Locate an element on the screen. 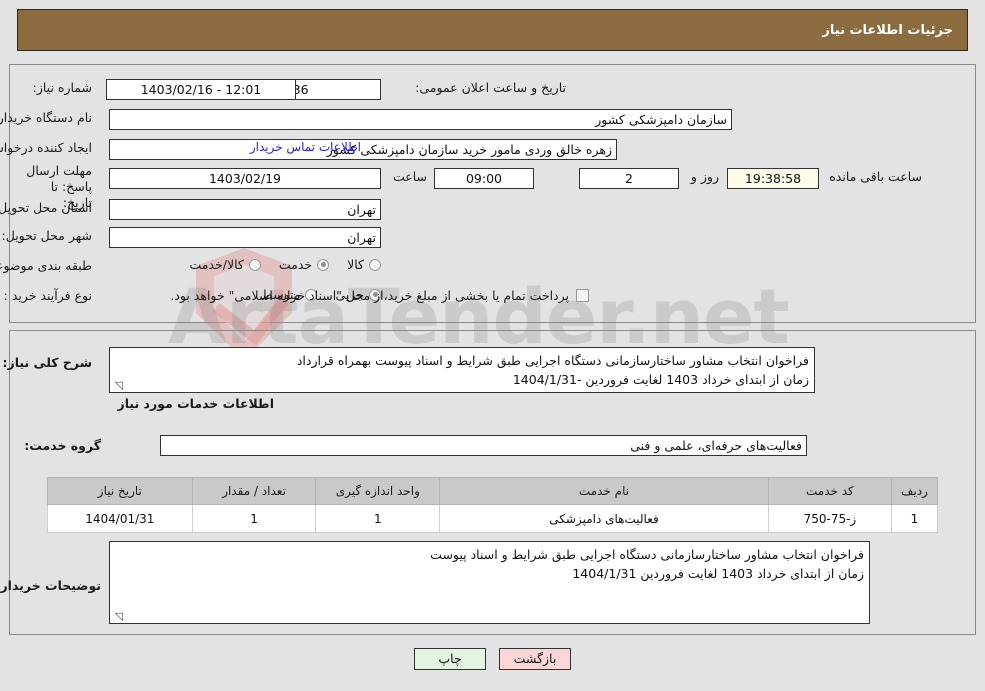  back-button: بازگشت is located at coordinates (535, 659).